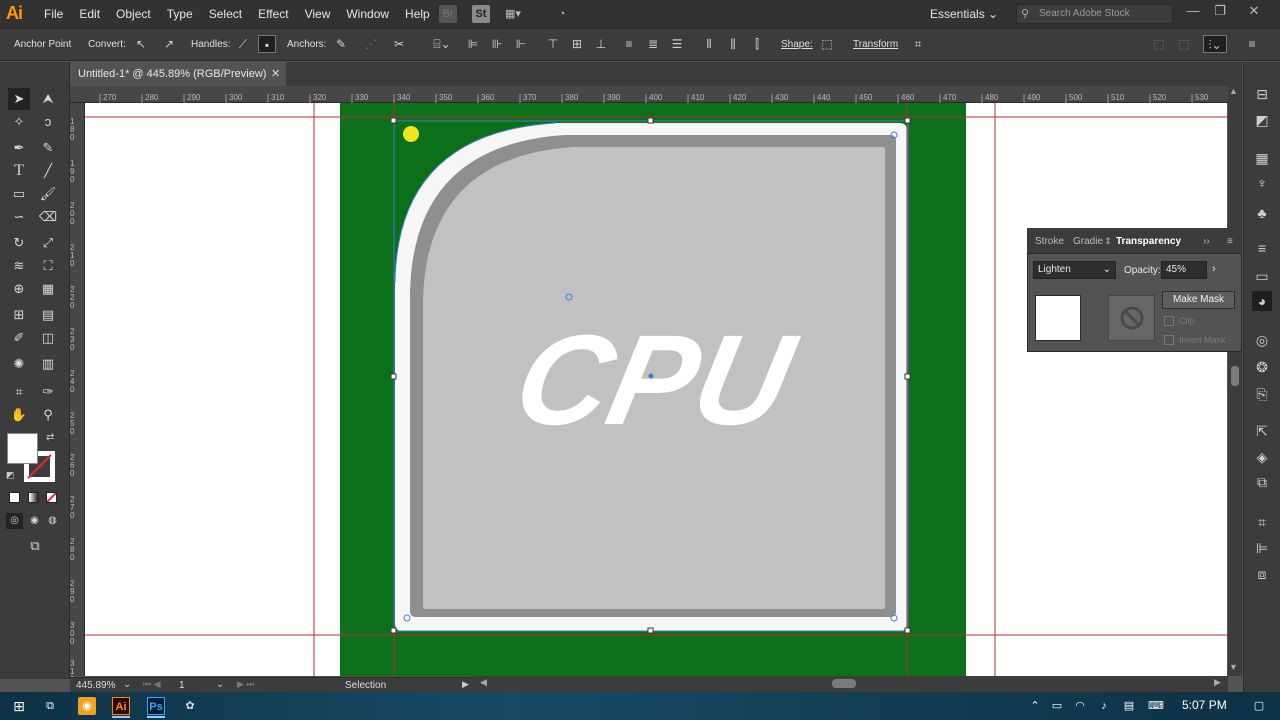 The height and width of the screenshot is (720, 1280). I want to click on menu-help: Help, so click(417, 14).